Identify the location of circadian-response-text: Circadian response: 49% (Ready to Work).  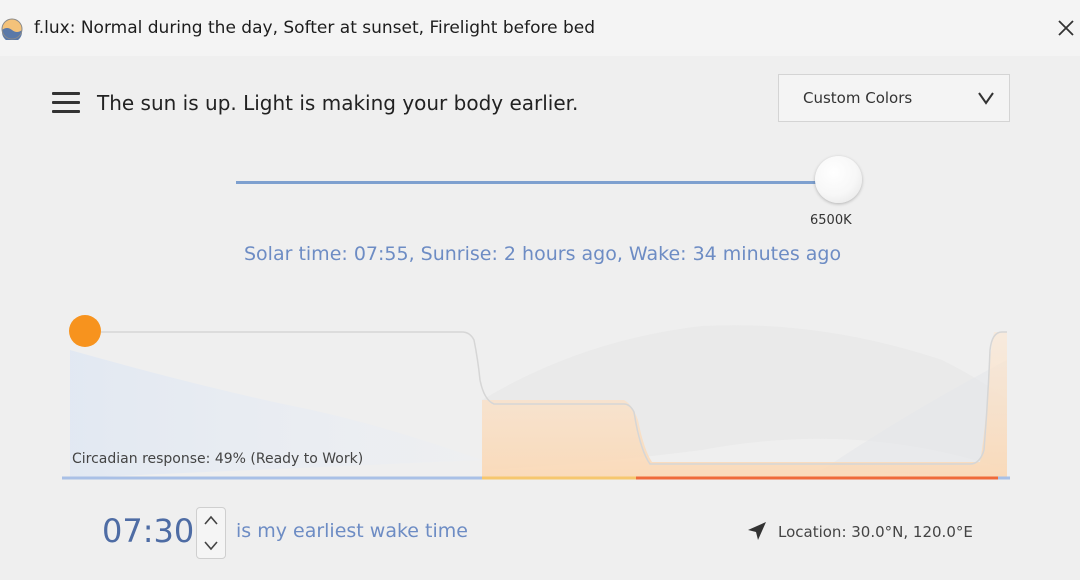
(218, 459).